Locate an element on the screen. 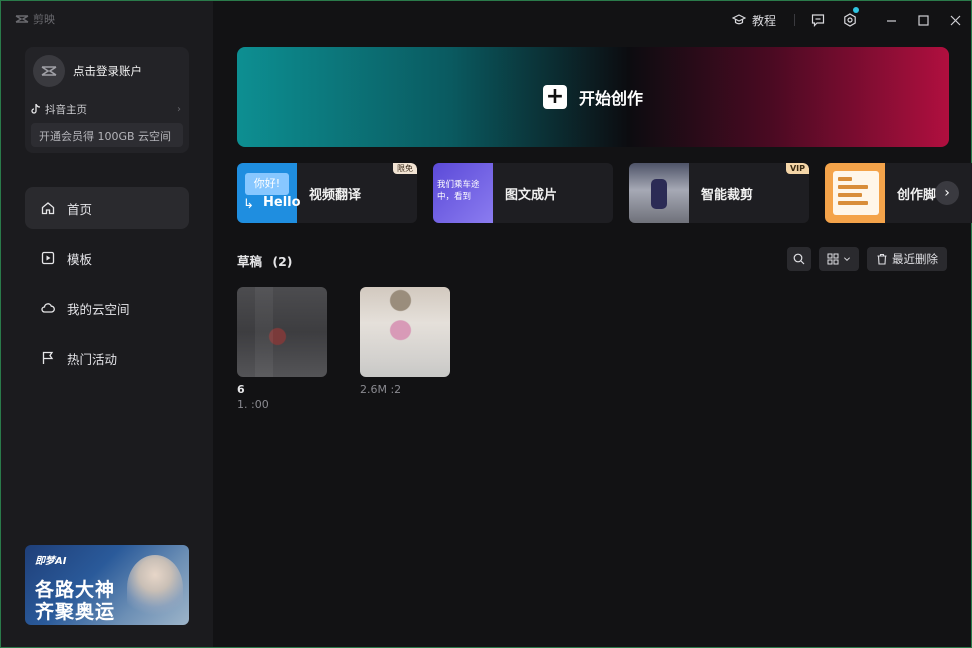  start-creating-button: + 开始创作 is located at coordinates (593, 97).